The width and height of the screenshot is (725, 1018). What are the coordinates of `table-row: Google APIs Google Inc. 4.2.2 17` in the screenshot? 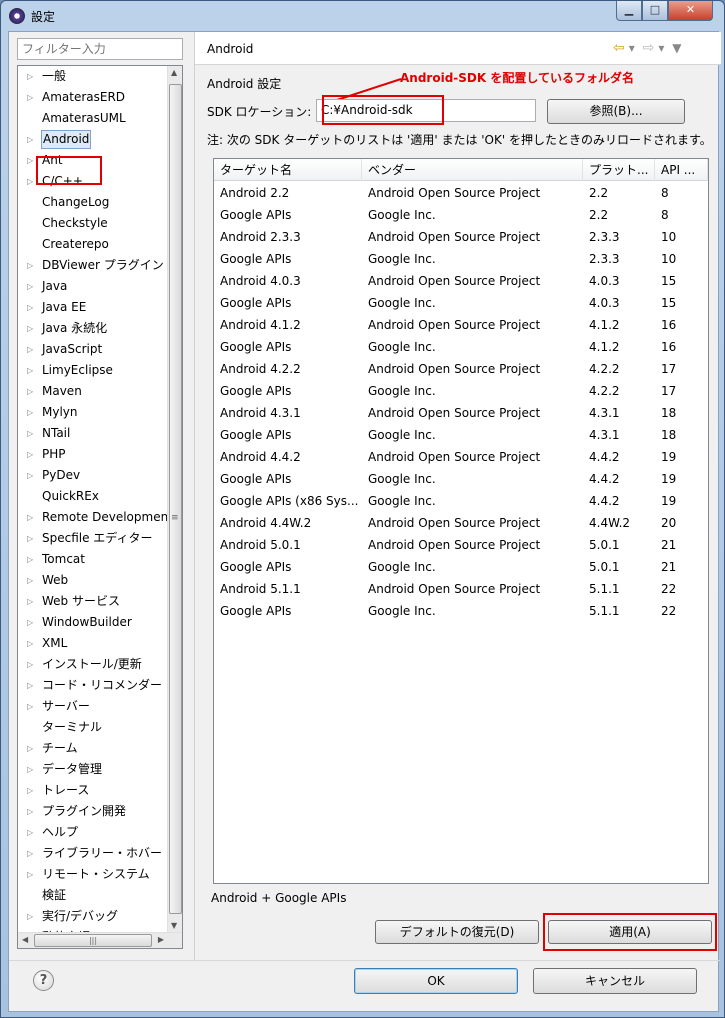 It's located at (461, 391).